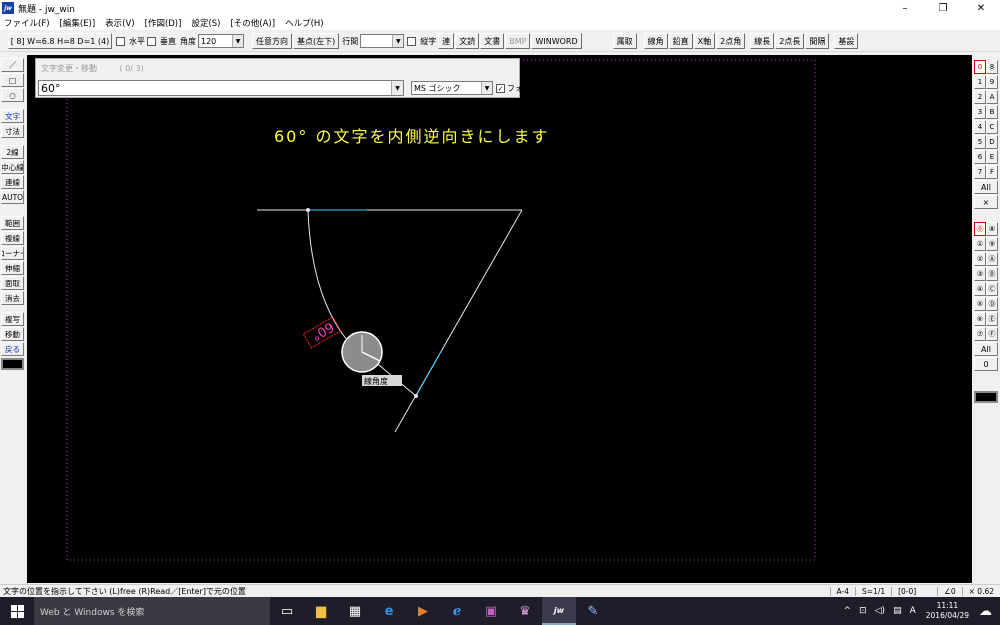  I want to click on action-center-icon: ☁, so click(987, 611).